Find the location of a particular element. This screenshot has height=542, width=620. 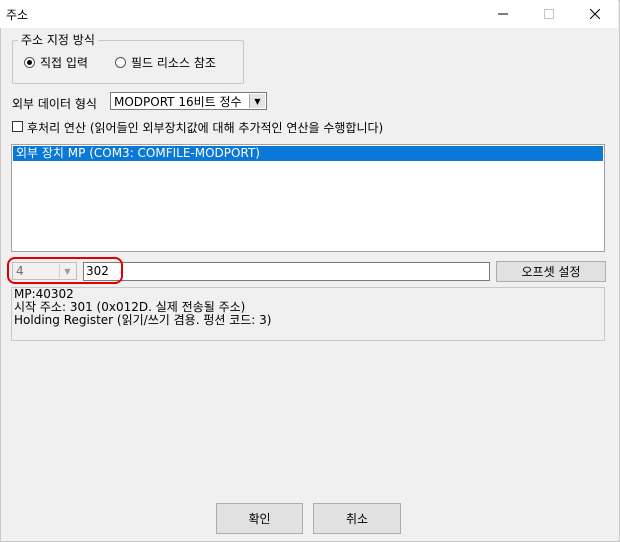

radio-field-resource: 필드 리소스 참조 is located at coordinates (165, 62).